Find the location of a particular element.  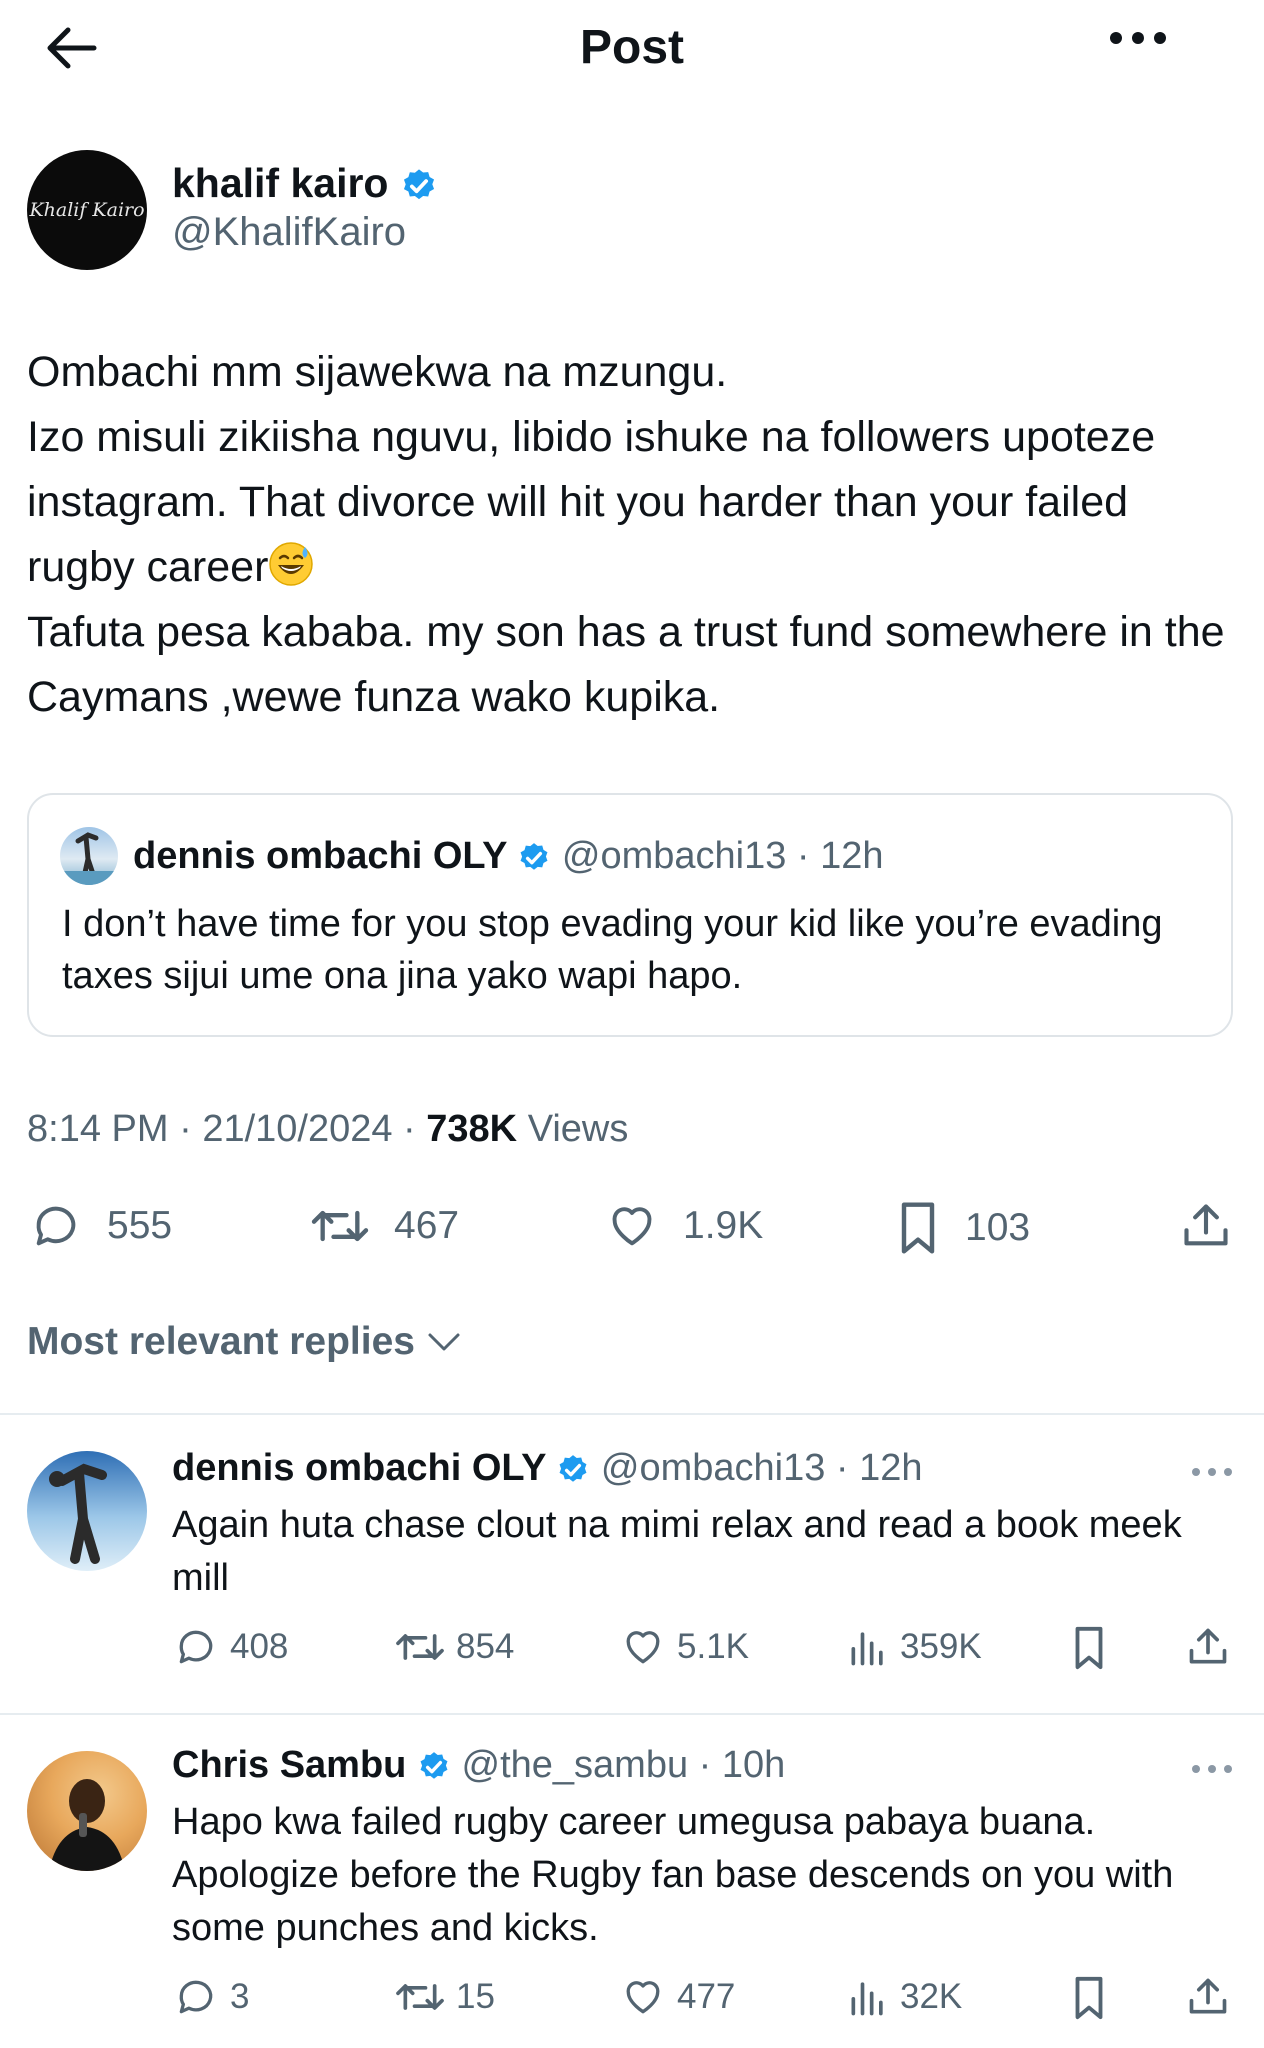

quoted-author-avatar is located at coordinates (89, 856).